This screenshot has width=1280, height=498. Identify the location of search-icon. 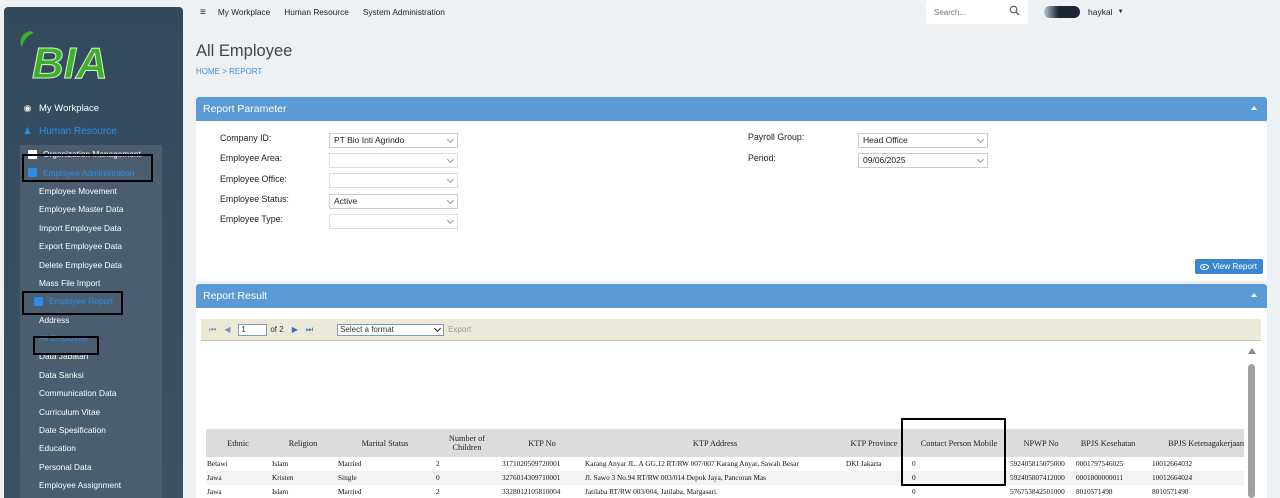
(1014, 10).